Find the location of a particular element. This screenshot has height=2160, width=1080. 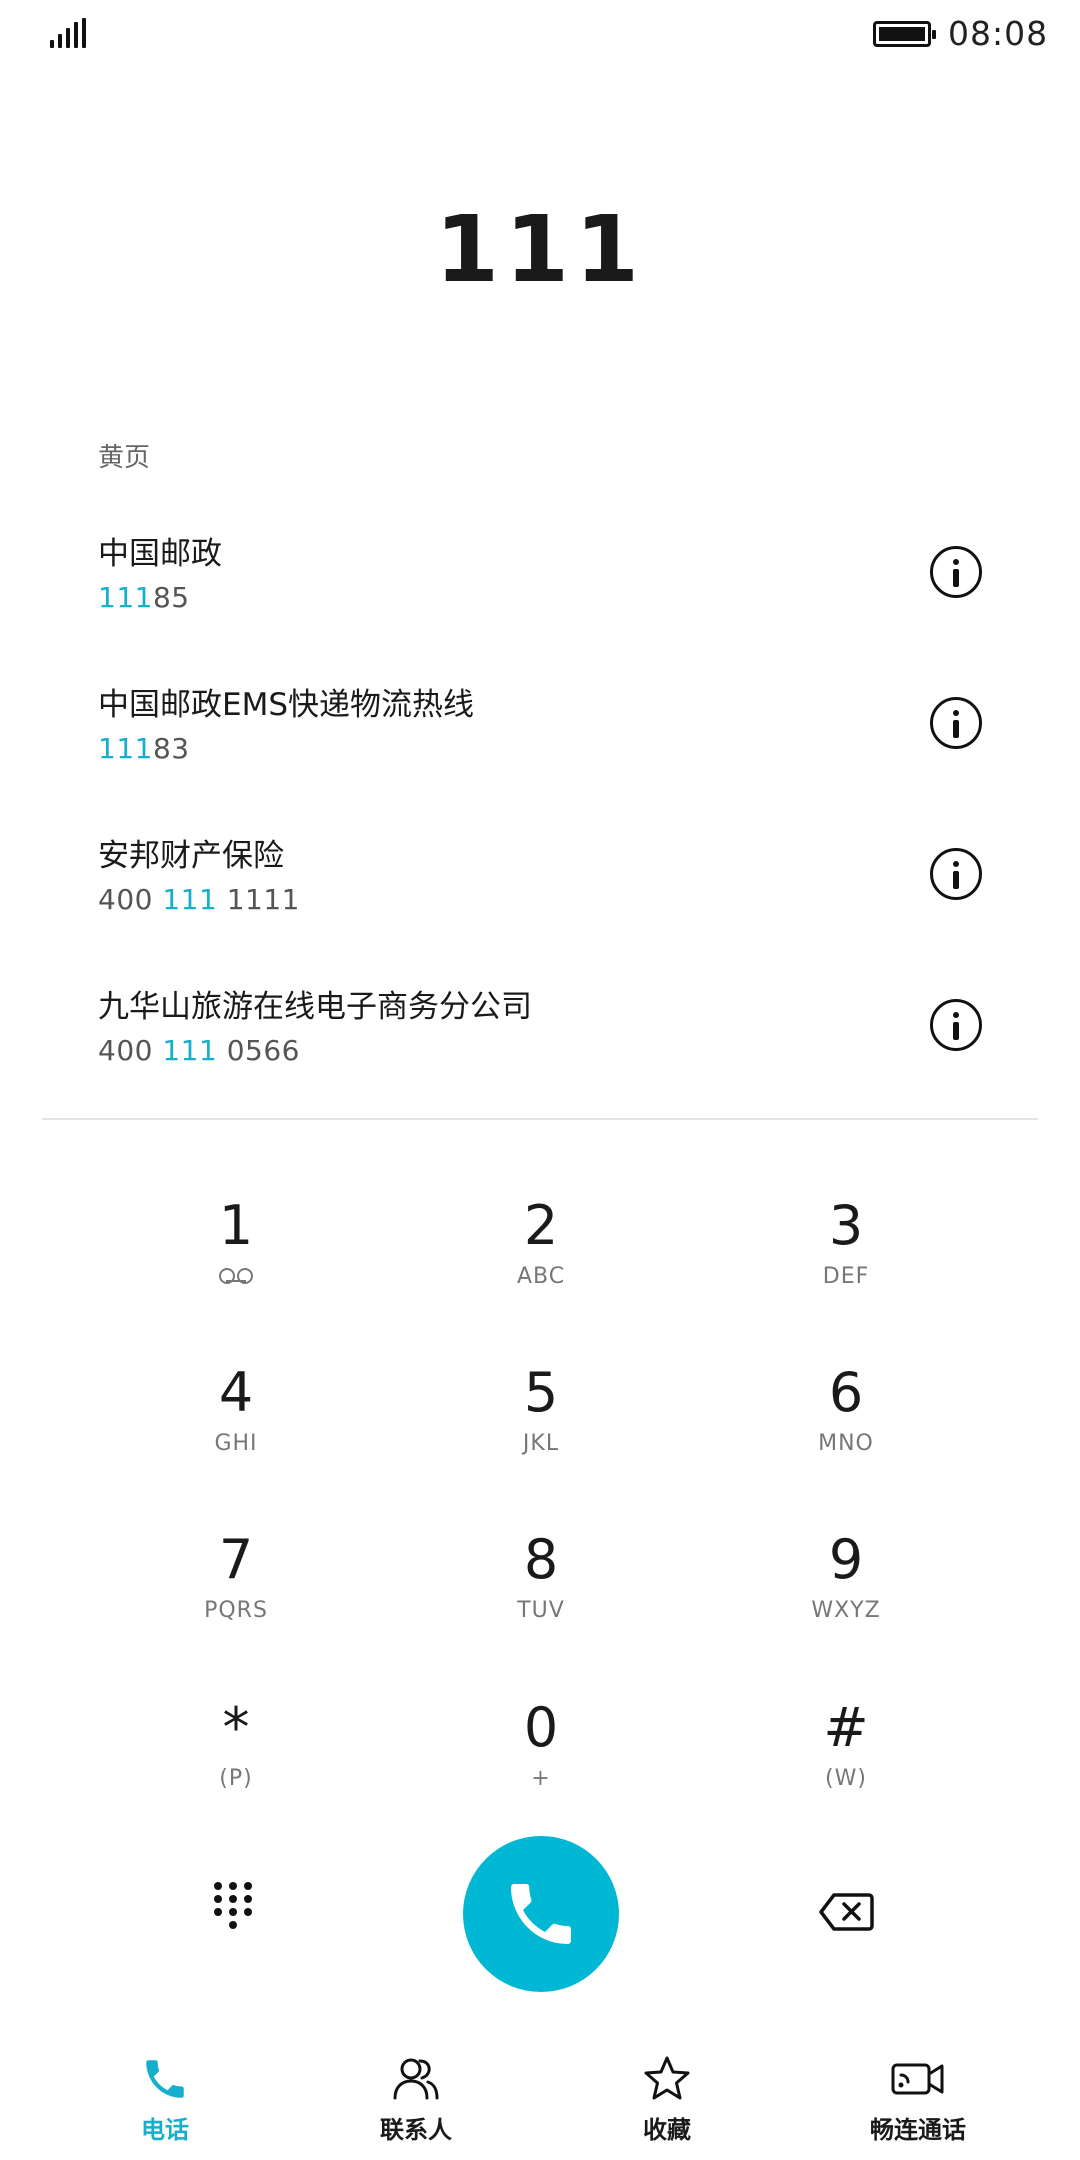

key-0: 0 + is located at coordinates (541, 1766).